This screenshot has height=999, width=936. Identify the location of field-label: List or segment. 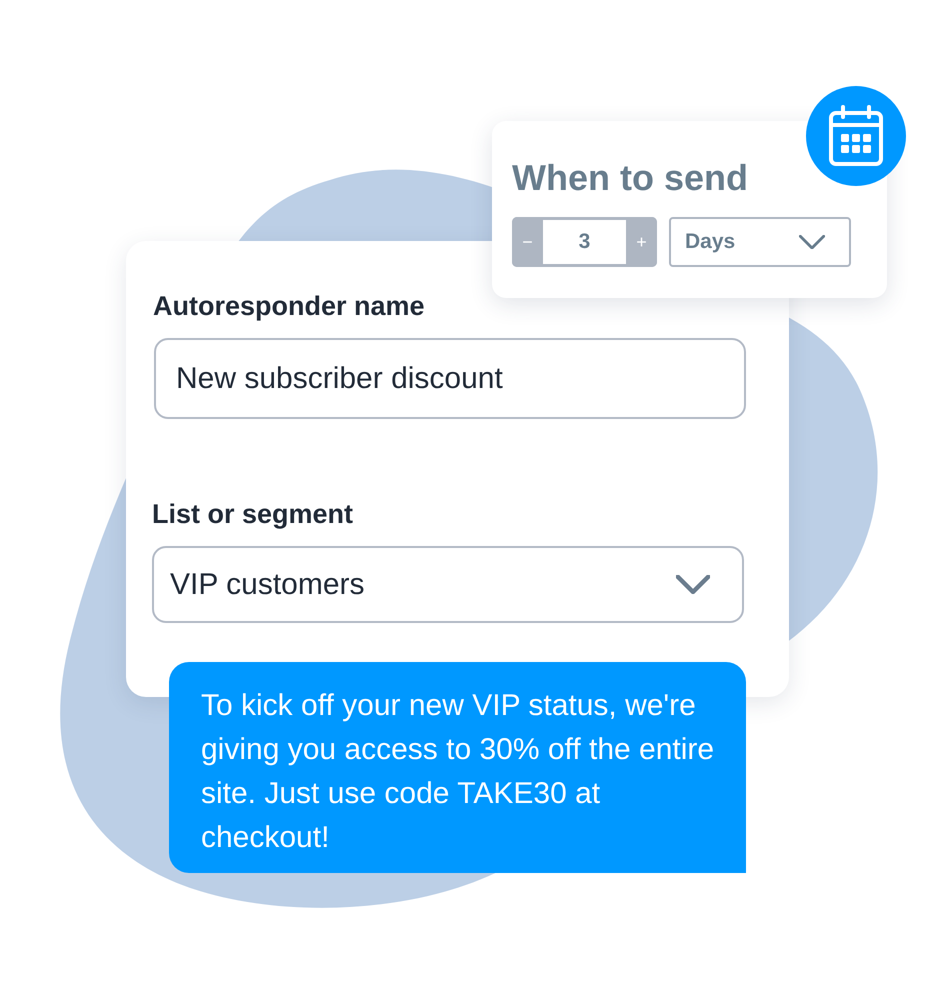
(253, 514).